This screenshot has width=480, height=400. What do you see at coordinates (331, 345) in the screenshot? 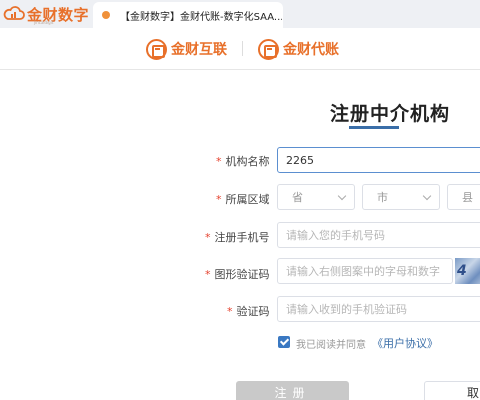
I see `agreement-text: 我已阅读并同意` at bounding box center [331, 345].